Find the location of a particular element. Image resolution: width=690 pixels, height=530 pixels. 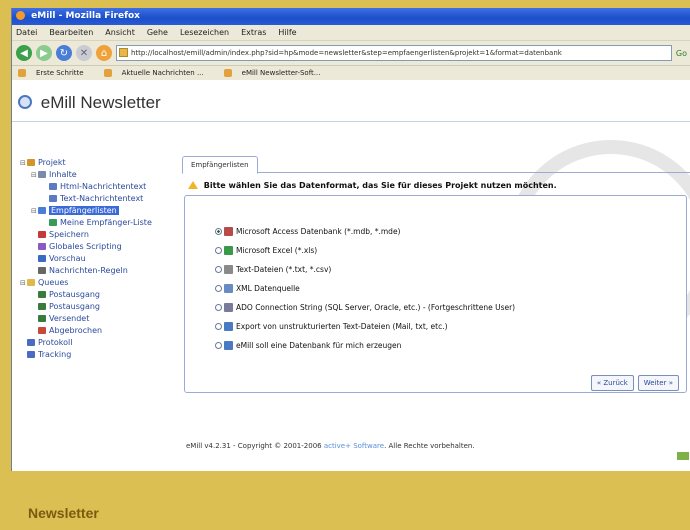

tree-item-label: Meine Empfänger-Liste is located at coordinates (106, 222).